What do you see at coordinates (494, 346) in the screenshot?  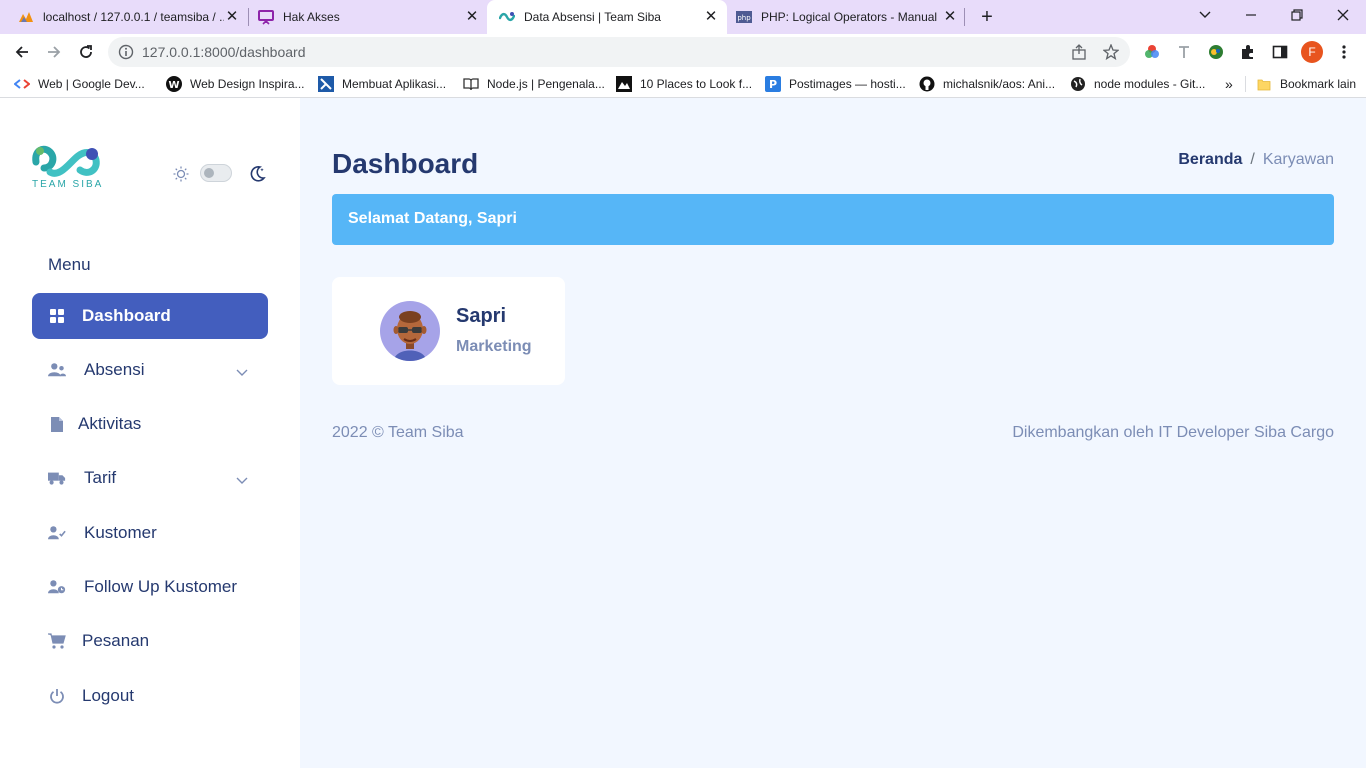 I see `user-role: Marketing` at bounding box center [494, 346].